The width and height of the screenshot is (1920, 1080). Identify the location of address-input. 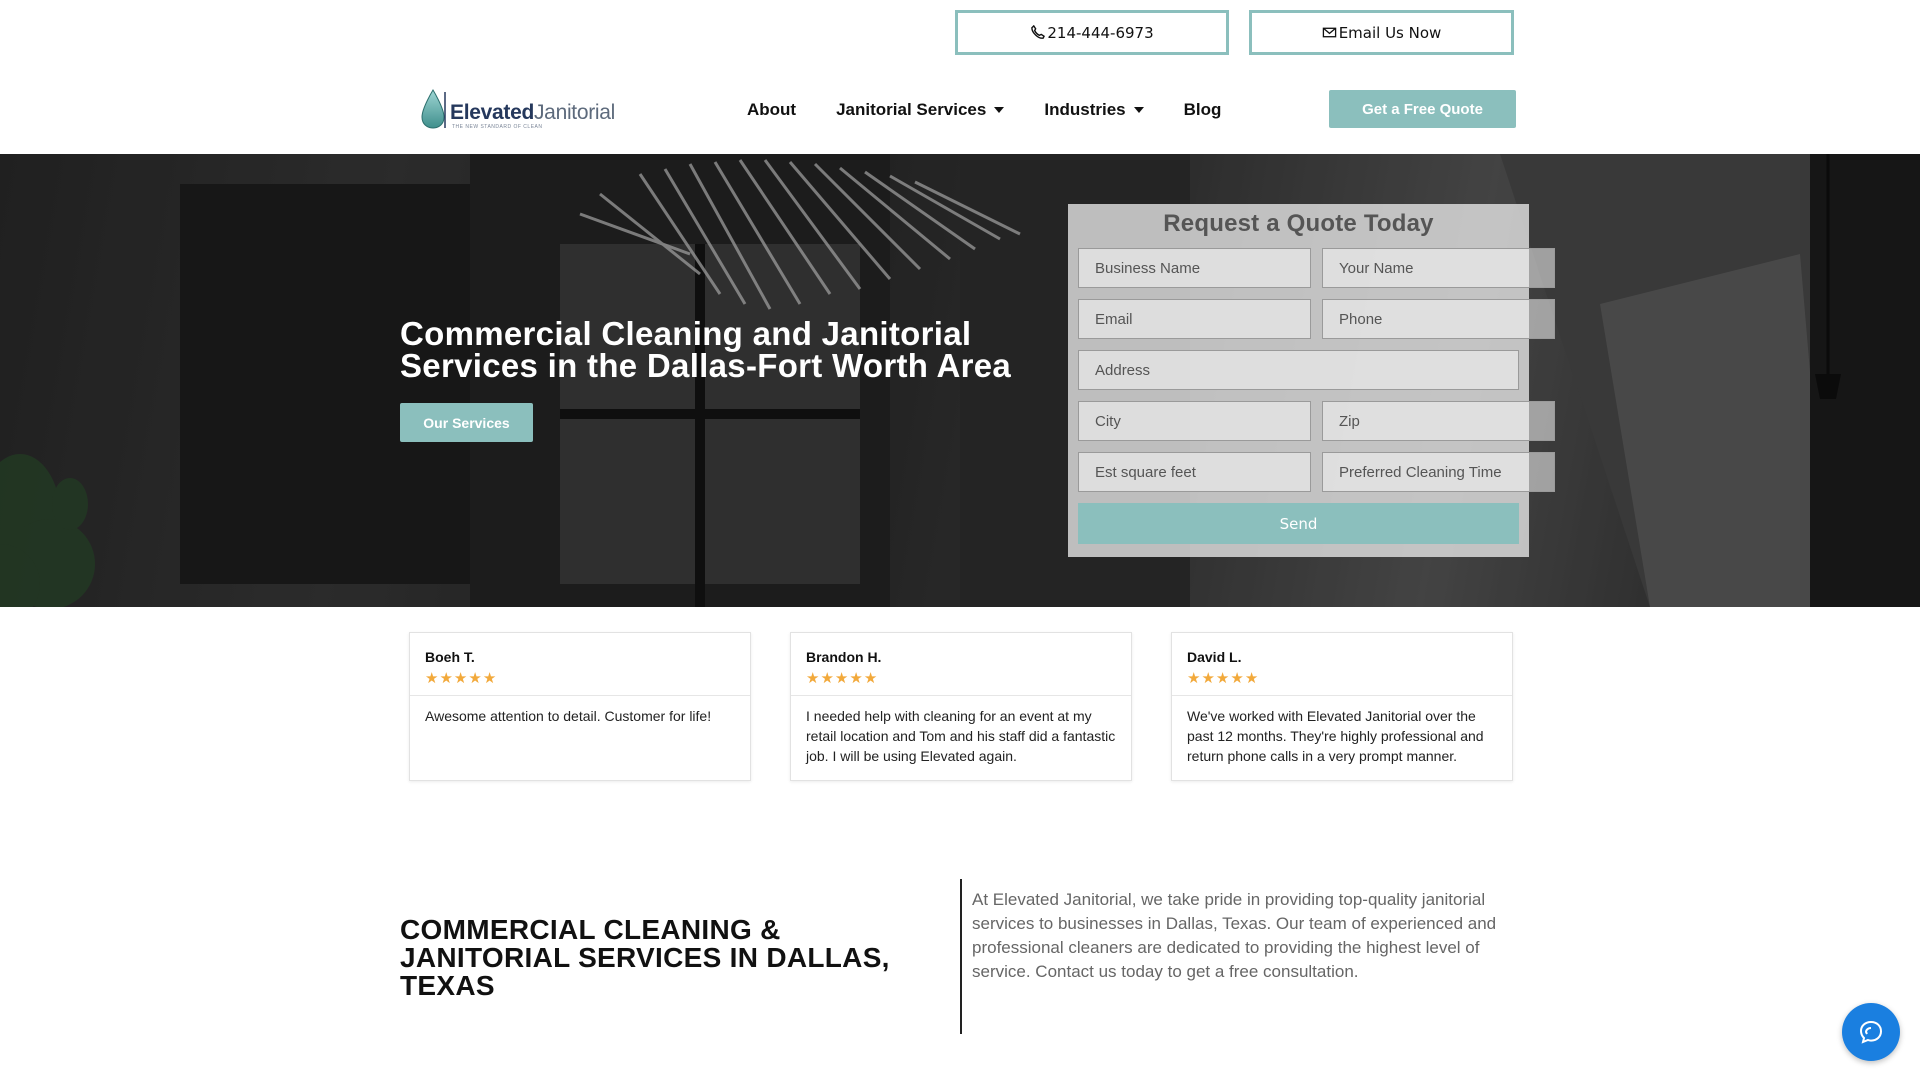
(1298, 370).